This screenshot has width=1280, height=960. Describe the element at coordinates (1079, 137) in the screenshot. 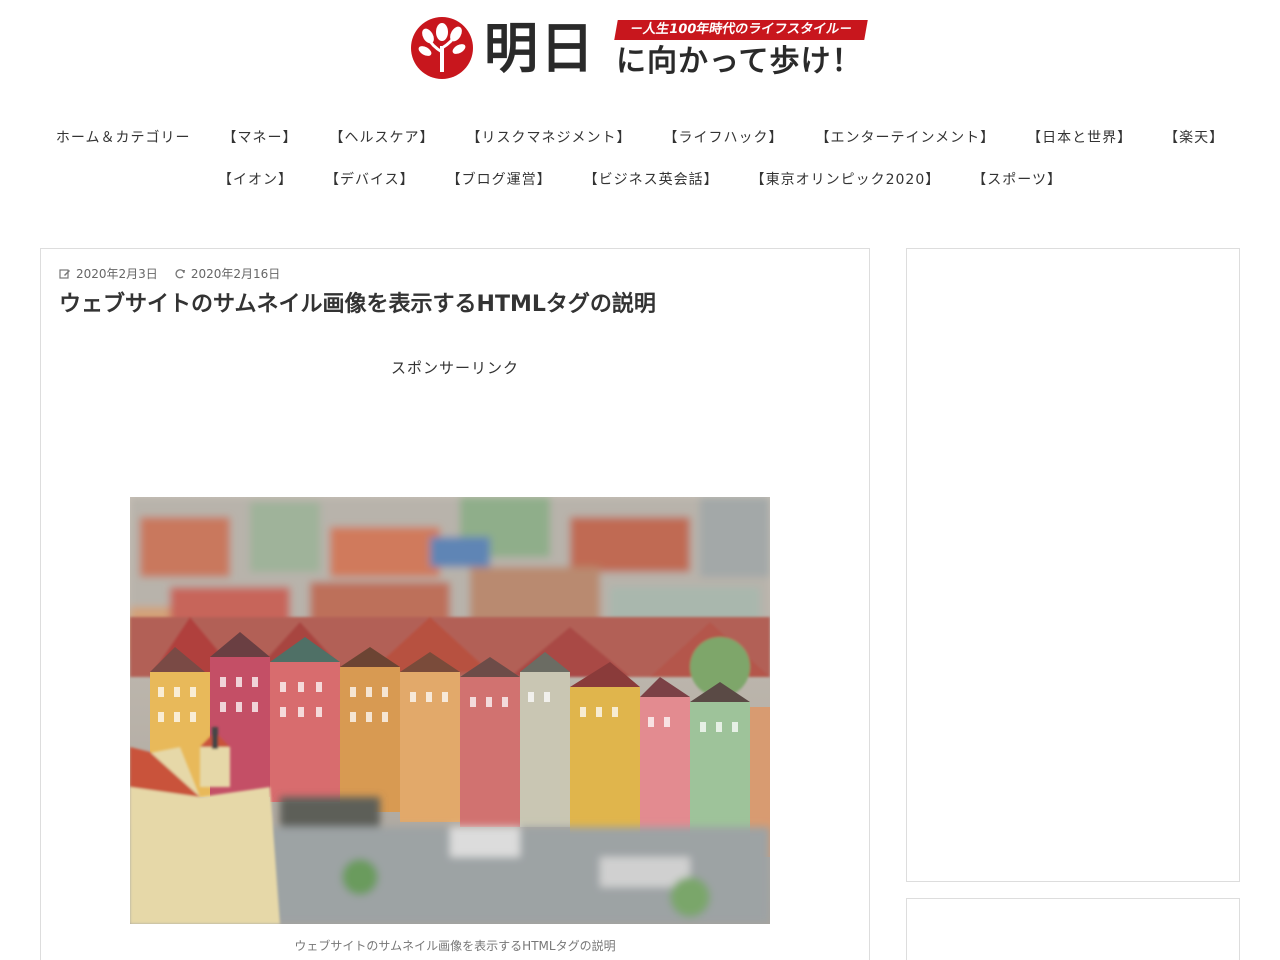

I see `nav-item-japan-world: 【日本と世界】` at that location.